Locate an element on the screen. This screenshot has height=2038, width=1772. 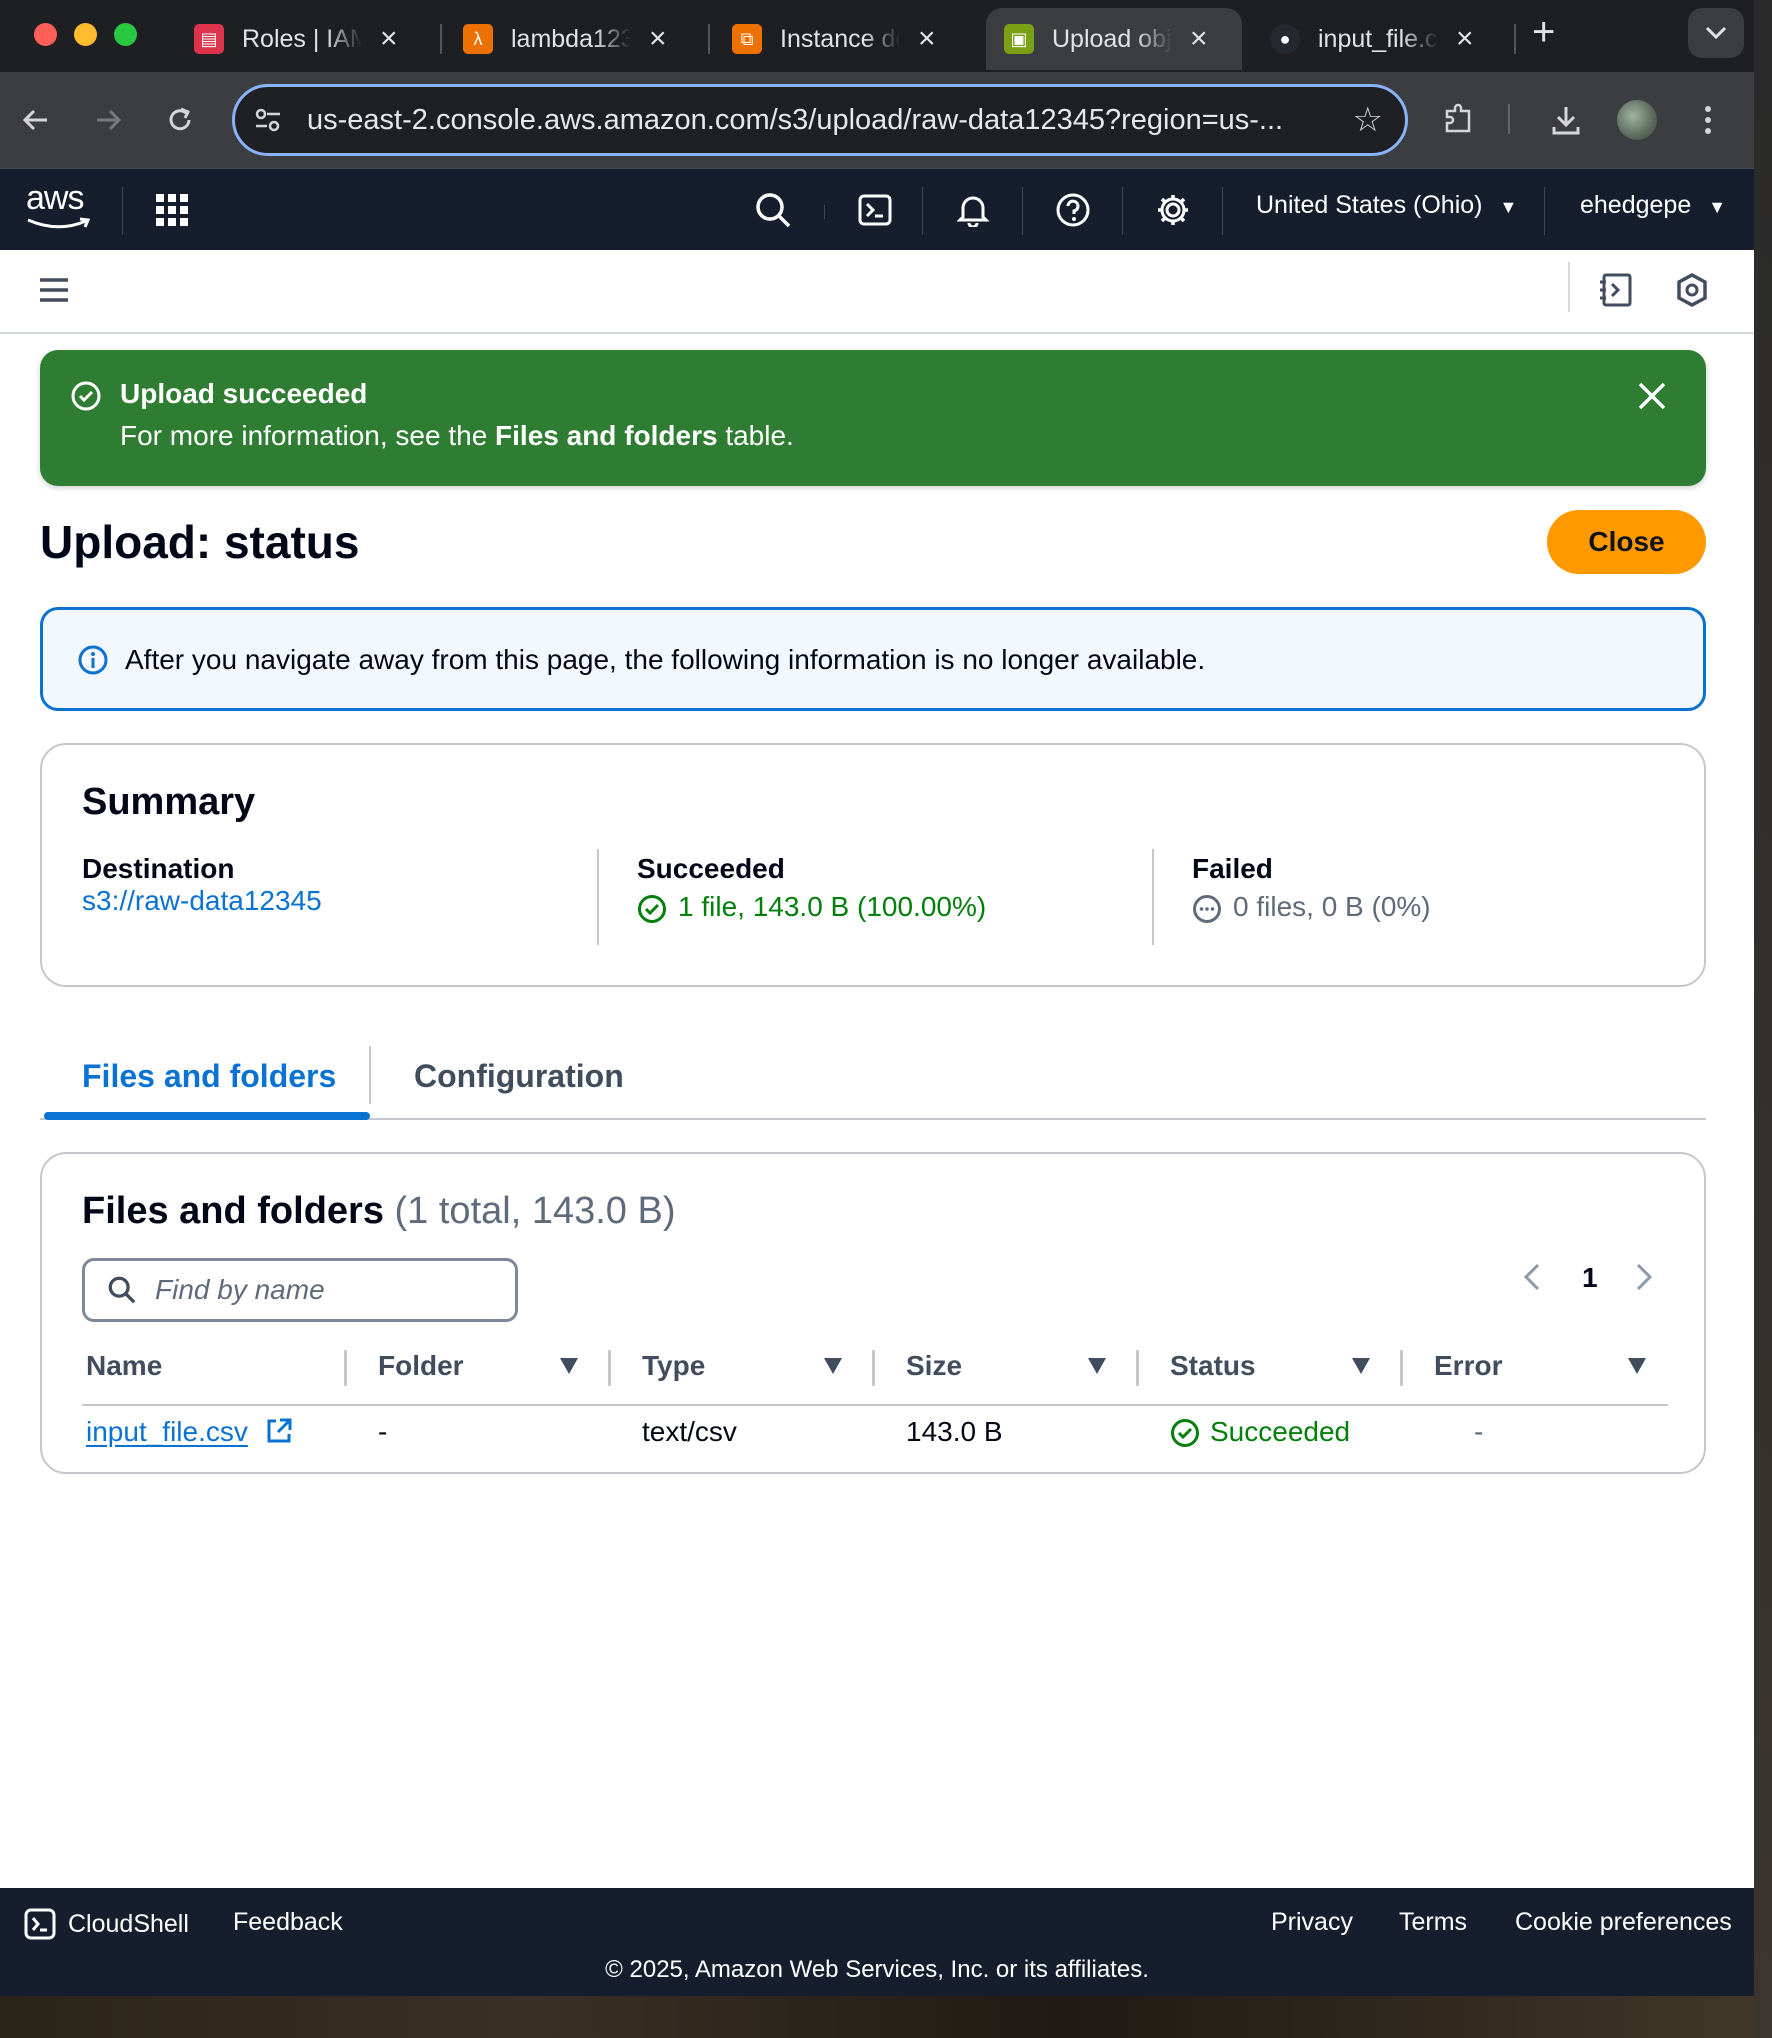
files-table-title: Files and folders (1 total, 143.0 B) is located at coordinates (379, 1211).